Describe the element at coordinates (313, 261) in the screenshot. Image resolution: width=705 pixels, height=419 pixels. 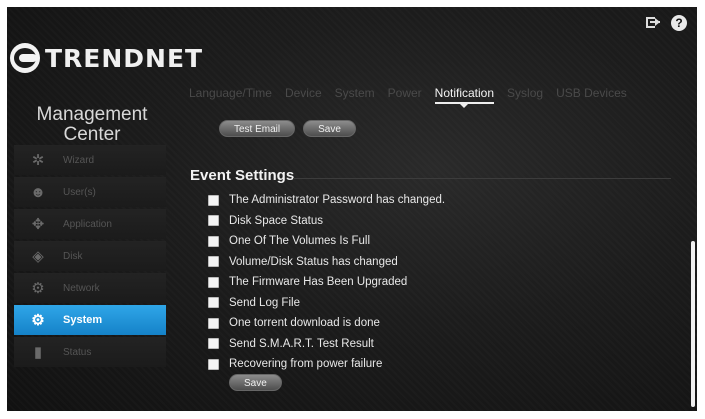
I see `event-label: Volume/Disk Status has changed` at that location.